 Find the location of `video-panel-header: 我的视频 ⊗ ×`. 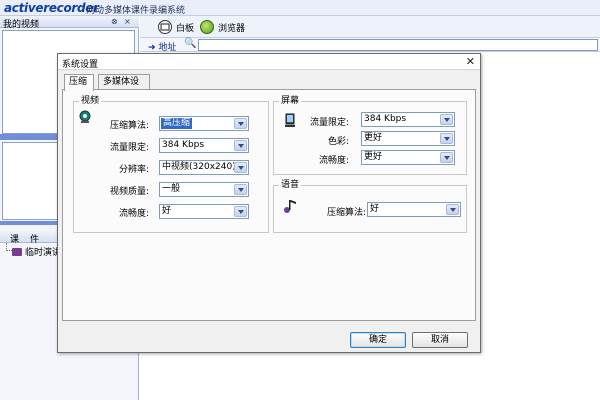

video-panel-header: 我的视频 ⊗ × is located at coordinates (69, 23).